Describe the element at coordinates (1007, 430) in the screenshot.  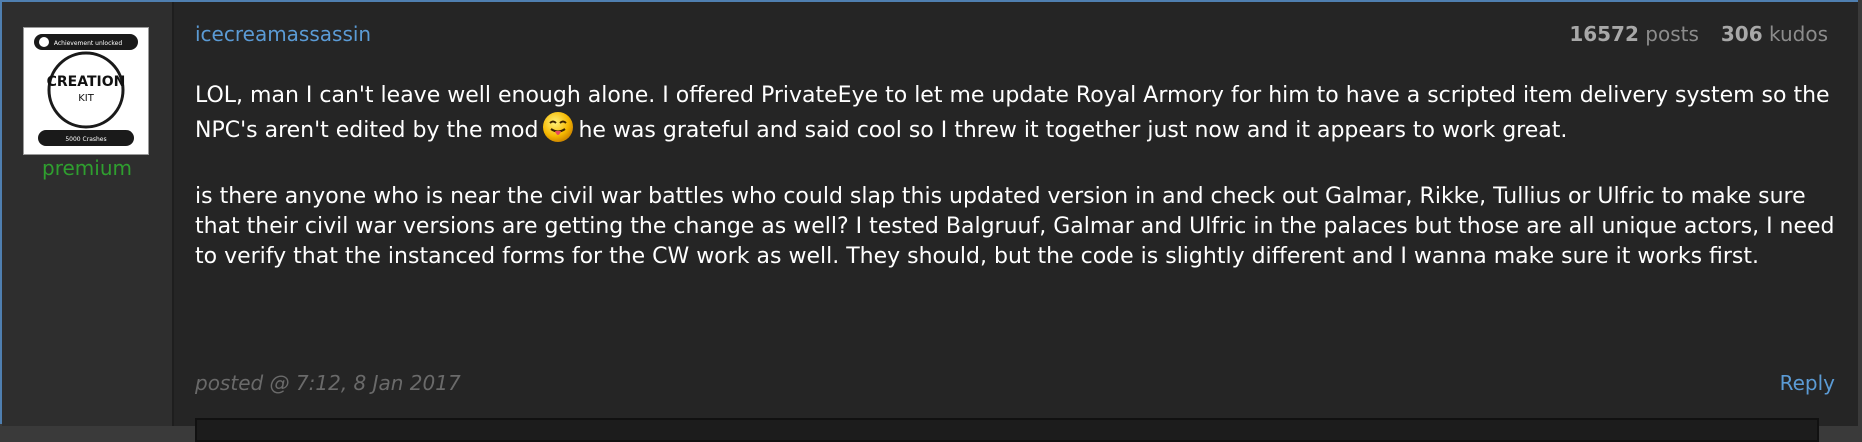
I see `reply-input-box` at that location.